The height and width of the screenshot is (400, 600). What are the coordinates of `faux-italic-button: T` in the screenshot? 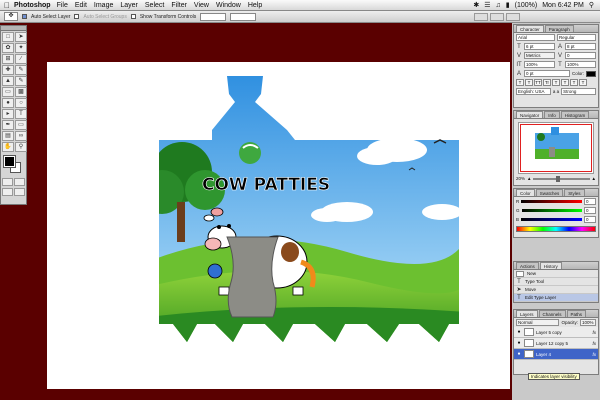 It's located at (529, 82).